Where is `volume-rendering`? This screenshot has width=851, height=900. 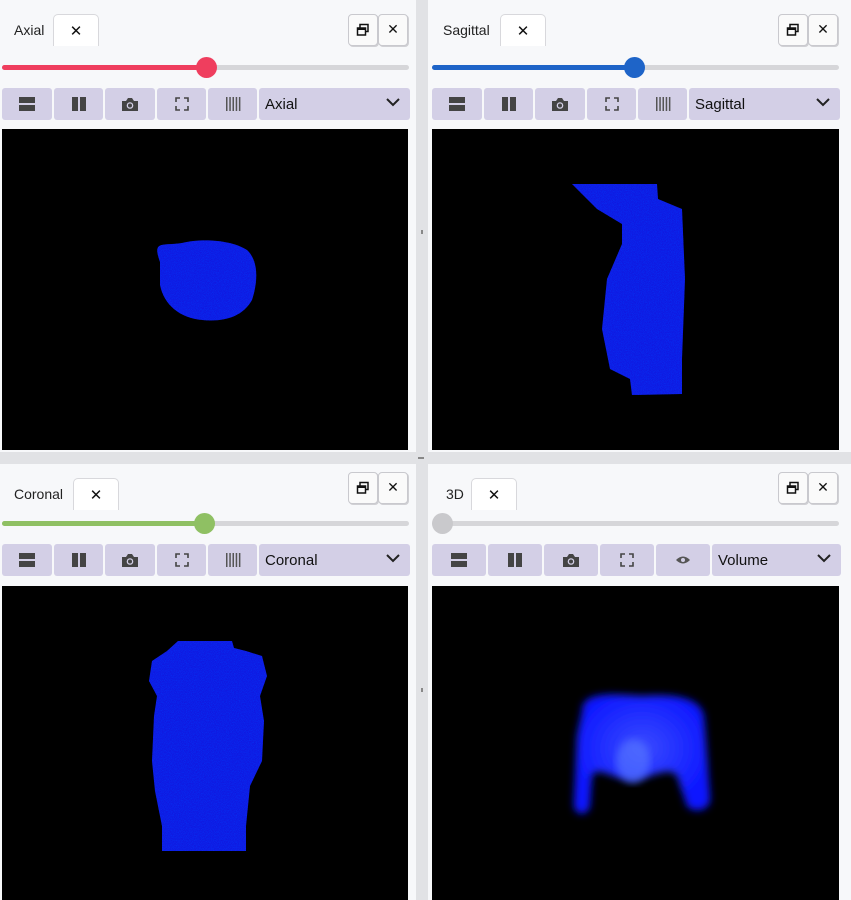
volume-rendering is located at coordinates (642, 754).